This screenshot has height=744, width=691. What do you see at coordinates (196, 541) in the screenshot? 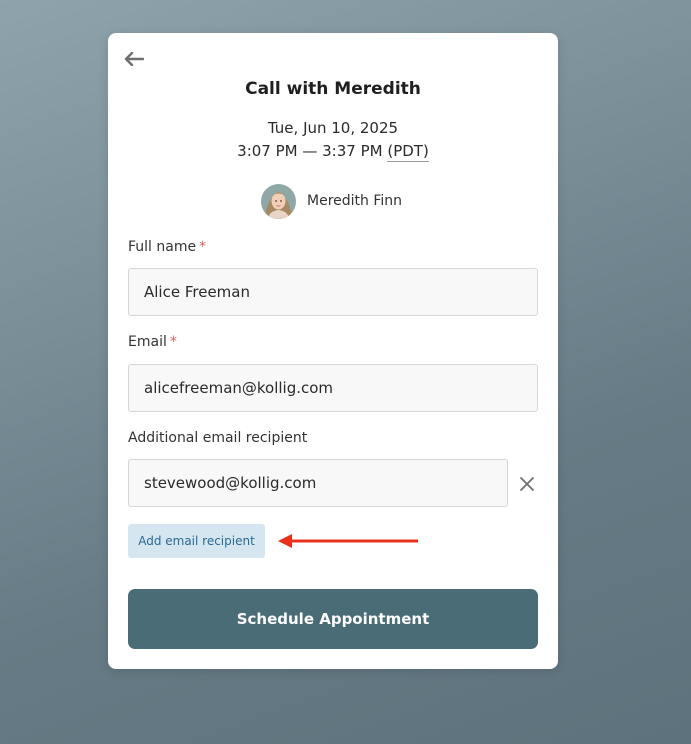
I see `add-email-recipient-button: Add email recipient` at bounding box center [196, 541].